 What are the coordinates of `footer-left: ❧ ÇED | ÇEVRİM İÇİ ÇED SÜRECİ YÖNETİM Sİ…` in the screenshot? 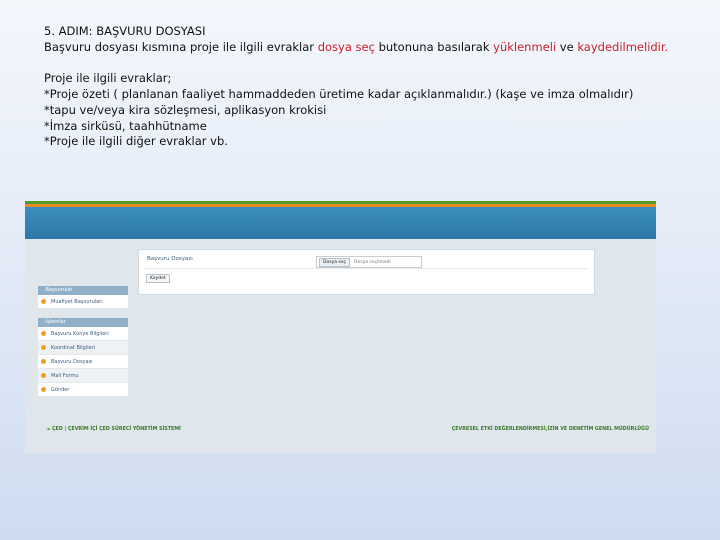 It's located at (113, 429).